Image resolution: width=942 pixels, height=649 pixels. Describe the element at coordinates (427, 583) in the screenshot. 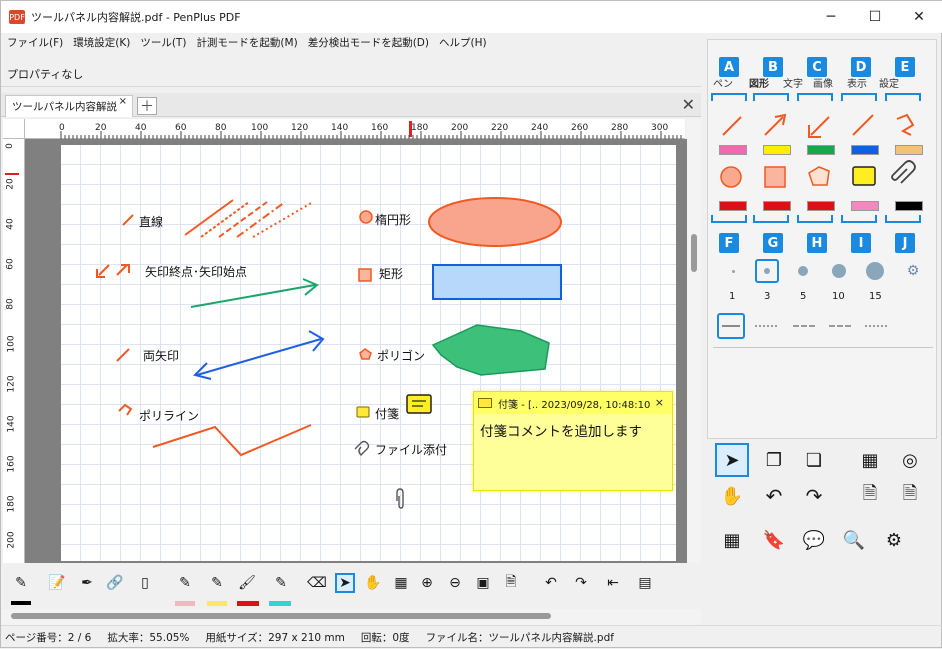

I see `zoom-in-icon: ⊕` at that location.